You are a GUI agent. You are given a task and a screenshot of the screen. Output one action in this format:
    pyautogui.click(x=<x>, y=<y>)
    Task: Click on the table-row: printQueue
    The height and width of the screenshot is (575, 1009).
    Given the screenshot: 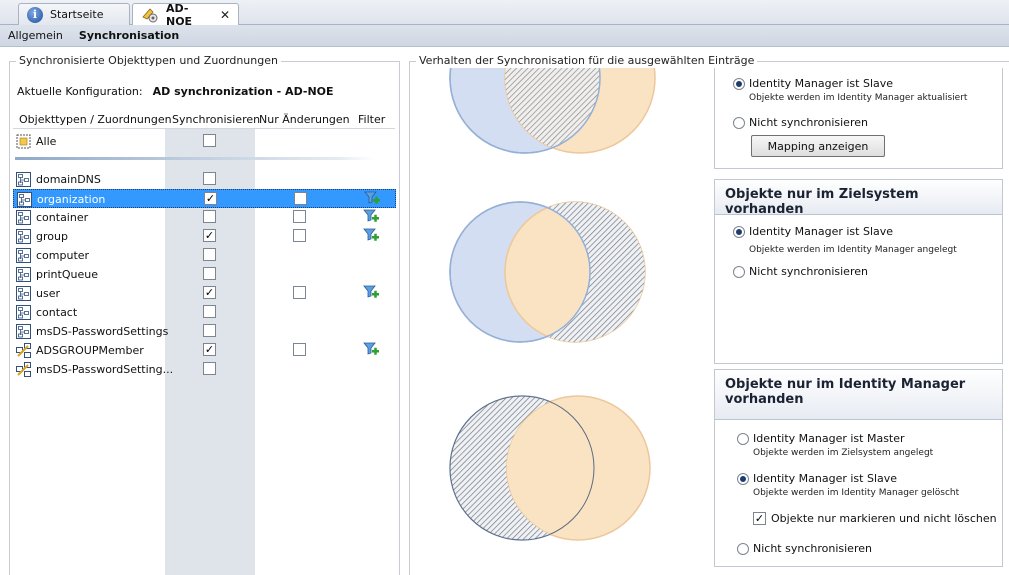 What is the action you would take?
    pyautogui.click(x=204, y=274)
    